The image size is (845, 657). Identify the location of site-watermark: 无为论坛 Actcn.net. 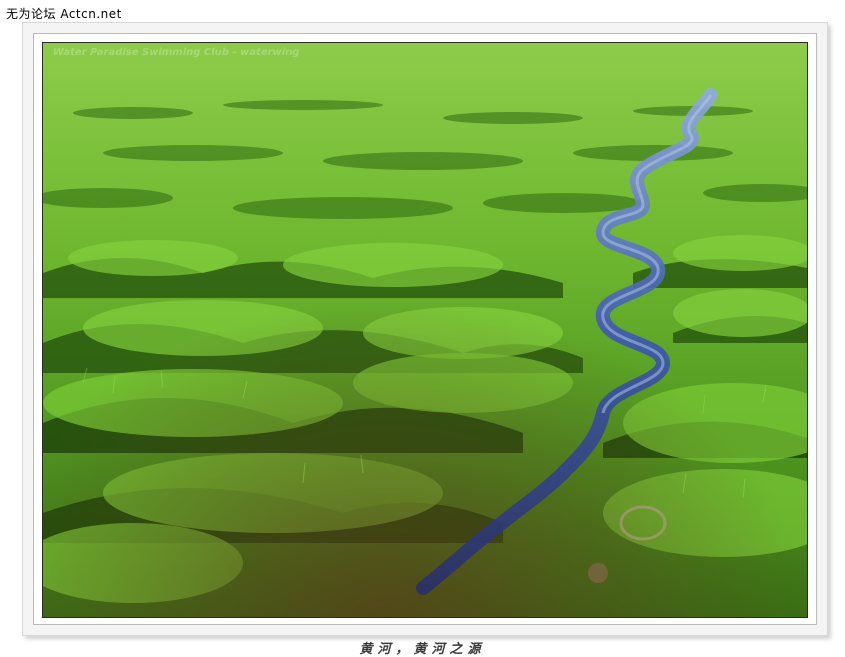
(64, 14).